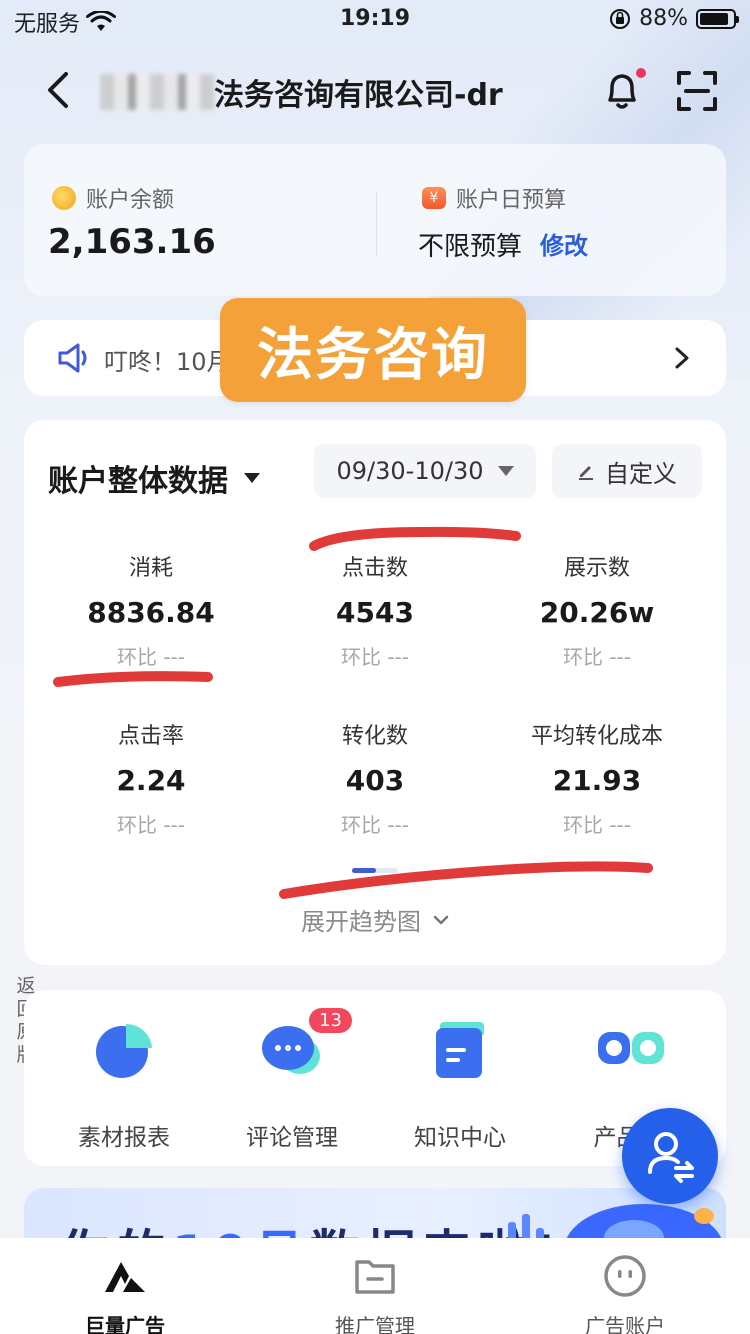  Describe the element at coordinates (125, 1277) in the screenshot. I see `ocean-engine-icon` at that location.